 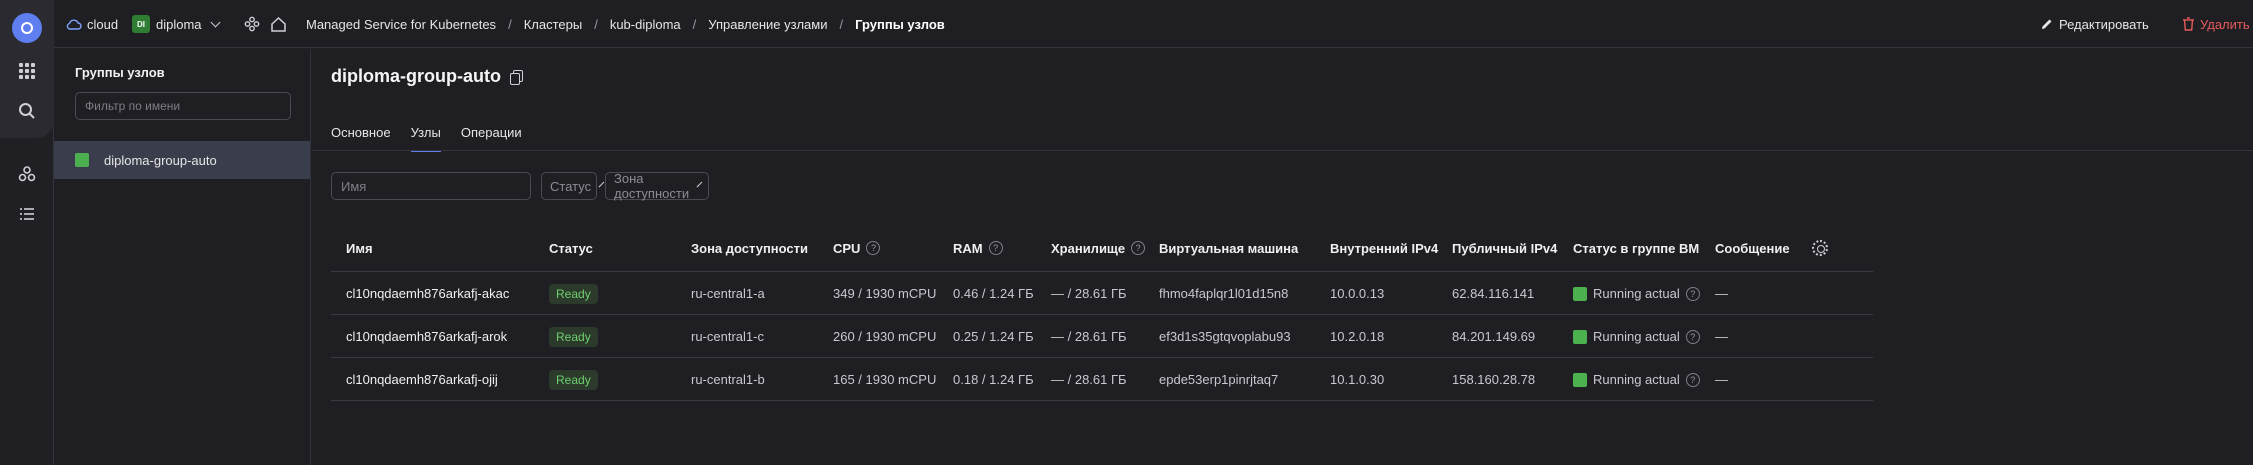 What do you see at coordinates (516, 77) in the screenshot?
I see `copy-icon` at bounding box center [516, 77].